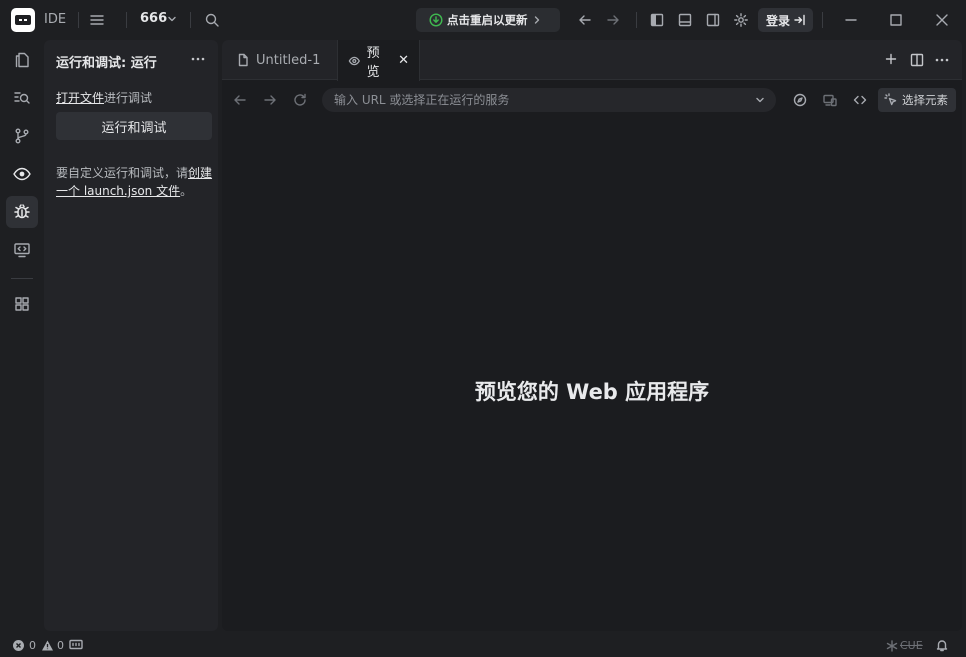  What do you see at coordinates (942, 645) in the screenshot?
I see `notification-bell-icon` at bounding box center [942, 645].